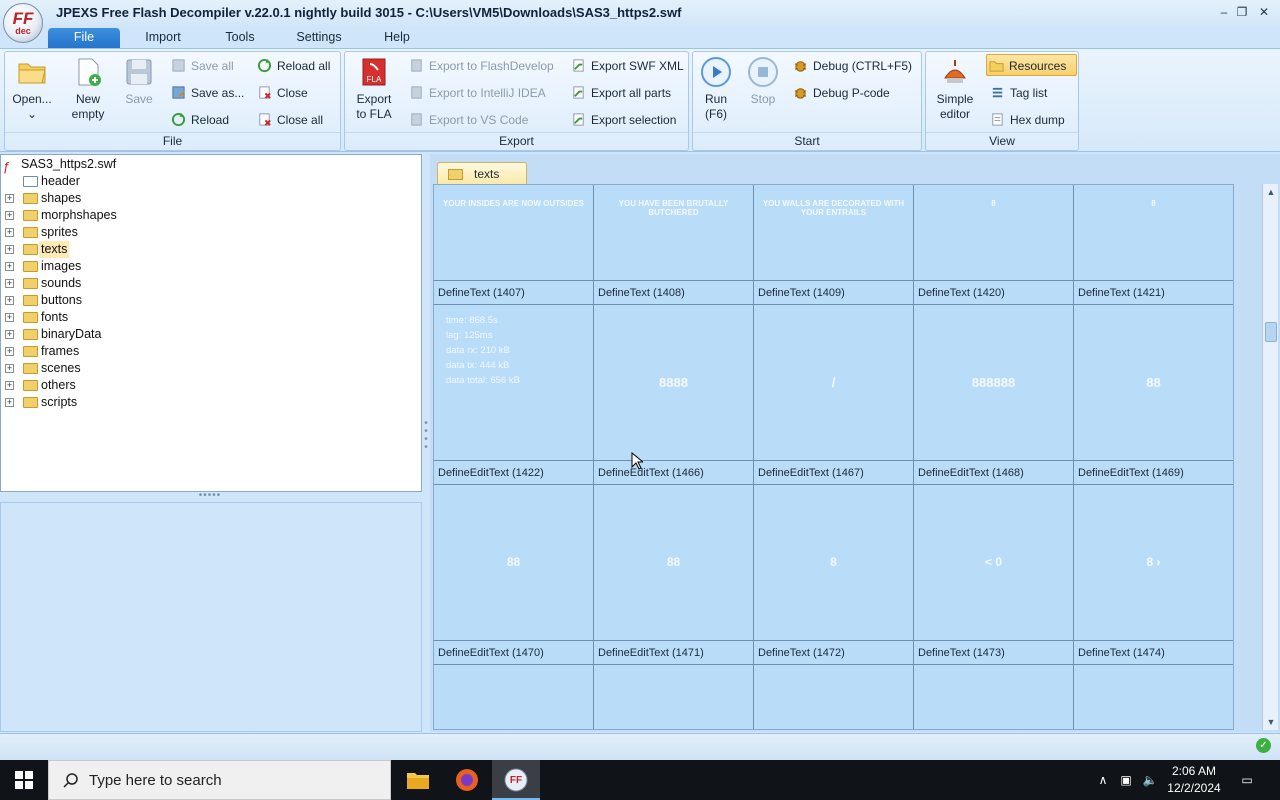 The height and width of the screenshot is (800, 1280). I want to click on text-preview-cell: < 0, so click(994, 563).